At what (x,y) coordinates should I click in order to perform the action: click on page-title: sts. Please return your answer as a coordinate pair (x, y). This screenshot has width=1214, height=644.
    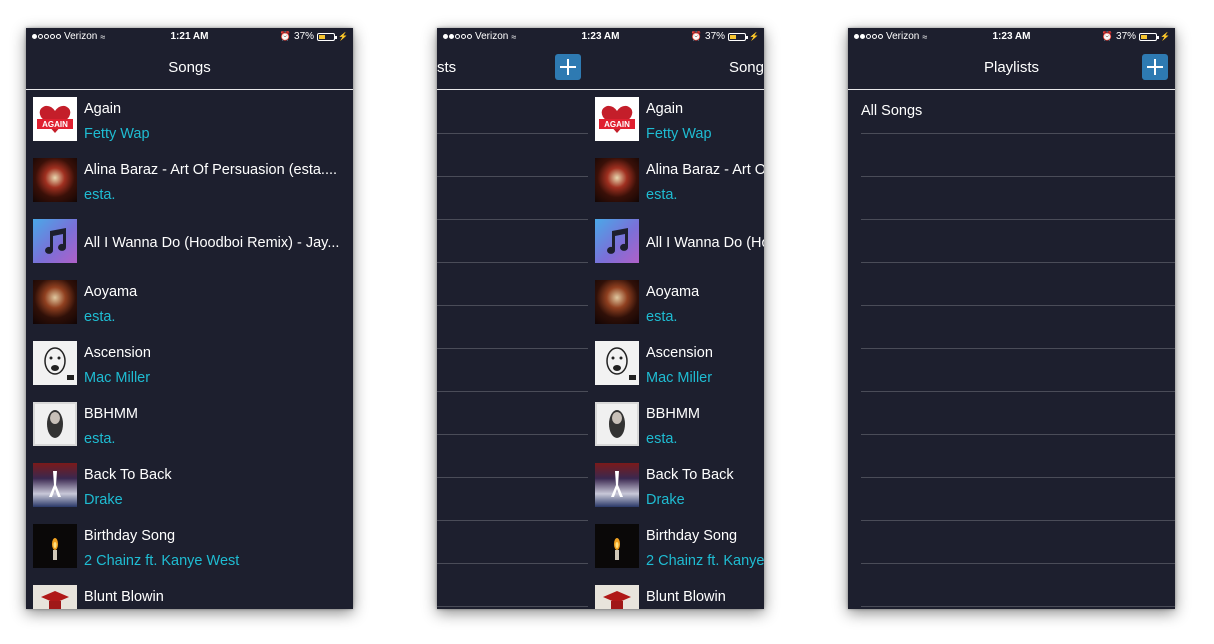
    Looking at the image, I should click on (447, 67).